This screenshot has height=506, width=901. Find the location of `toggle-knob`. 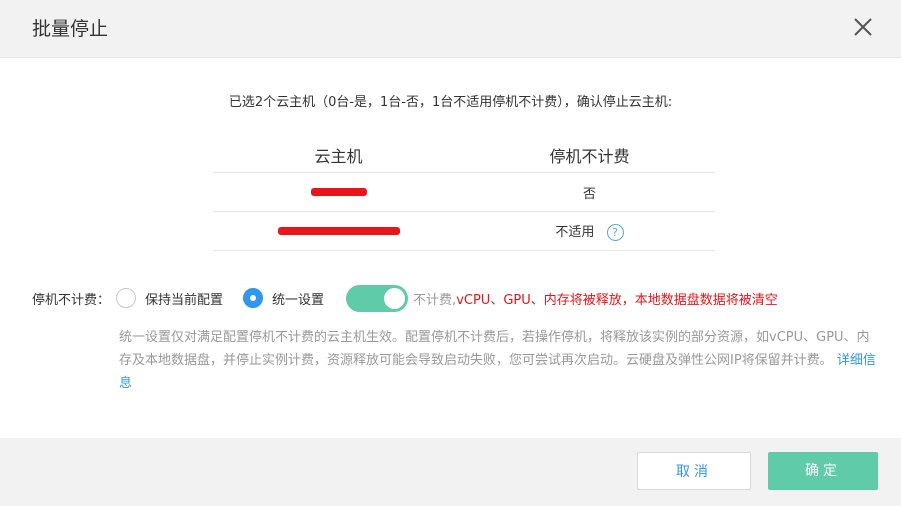

toggle-knob is located at coordinates (395, 298).